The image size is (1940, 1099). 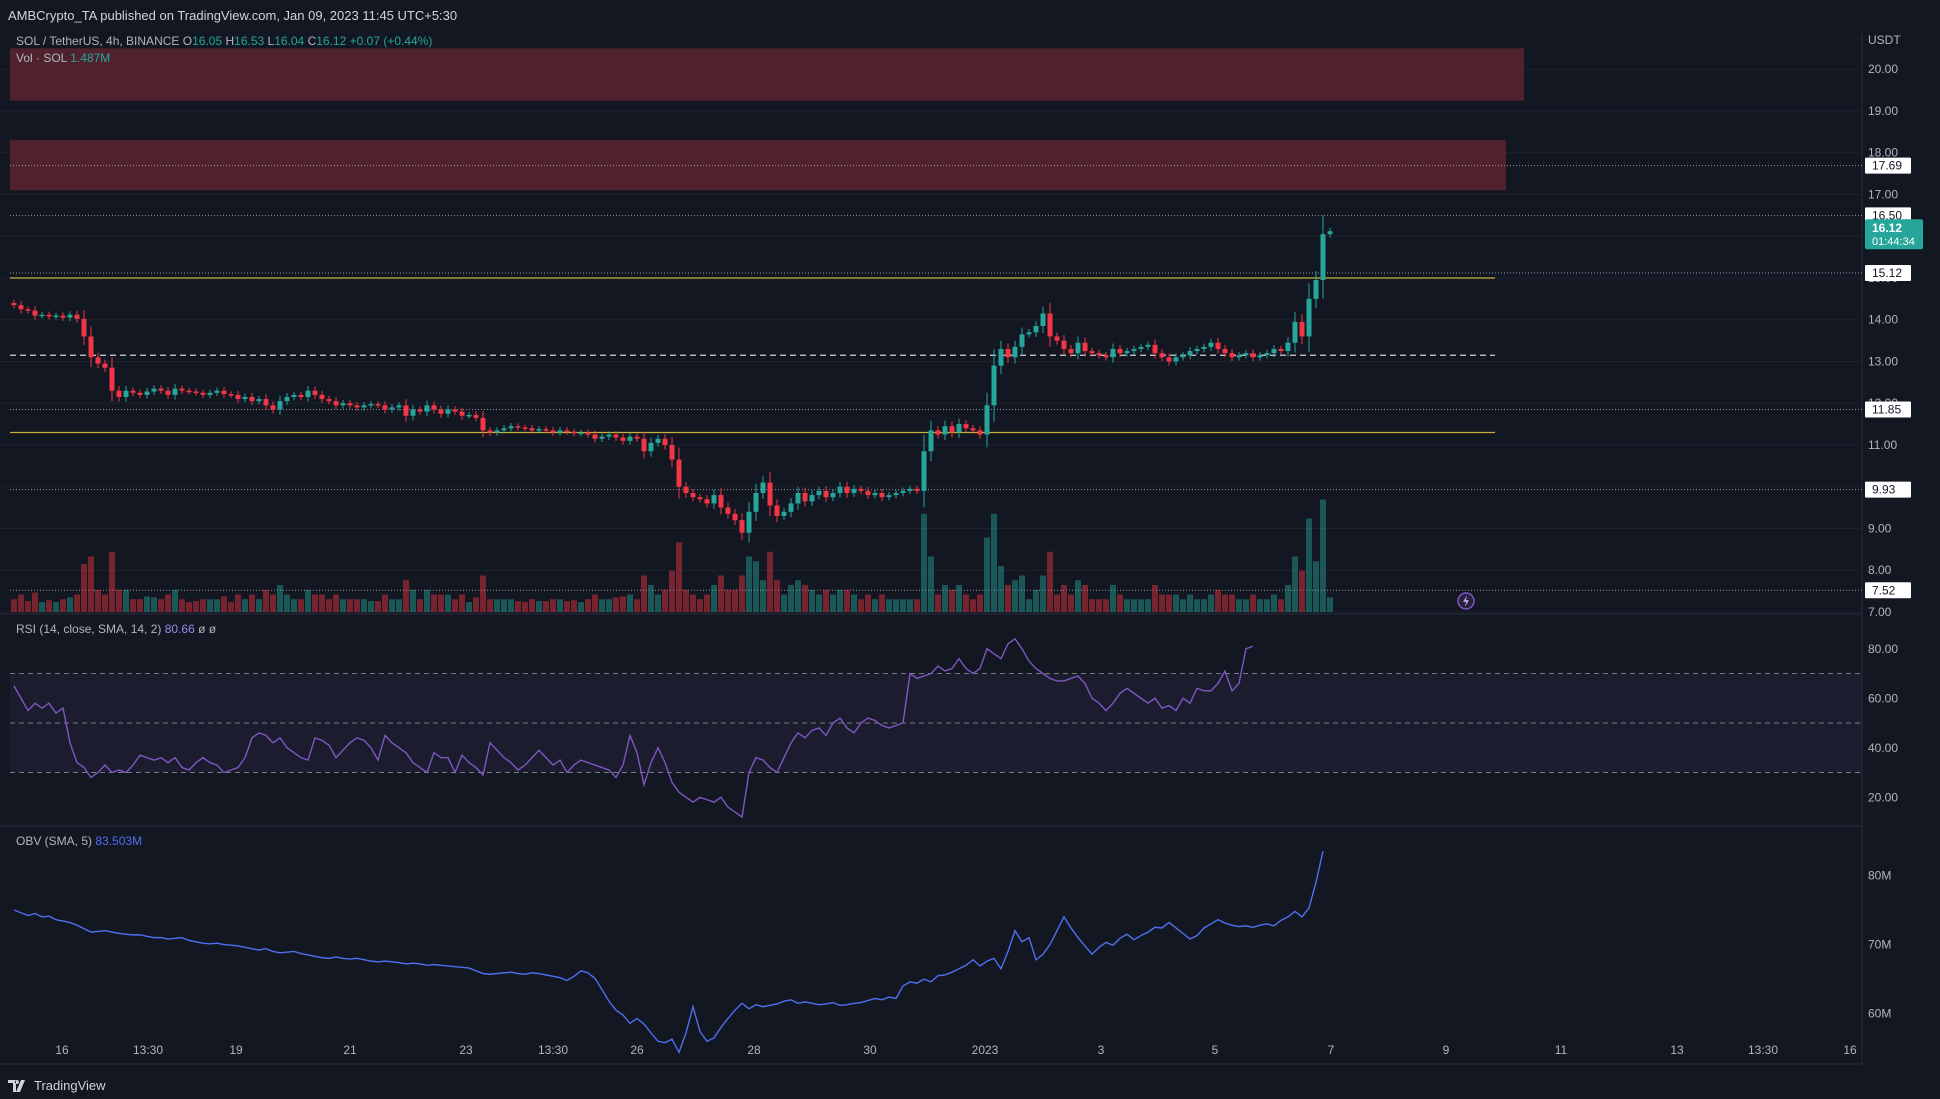 I want to click on footer-brand: TradingView, so click(x=57, y=1085).